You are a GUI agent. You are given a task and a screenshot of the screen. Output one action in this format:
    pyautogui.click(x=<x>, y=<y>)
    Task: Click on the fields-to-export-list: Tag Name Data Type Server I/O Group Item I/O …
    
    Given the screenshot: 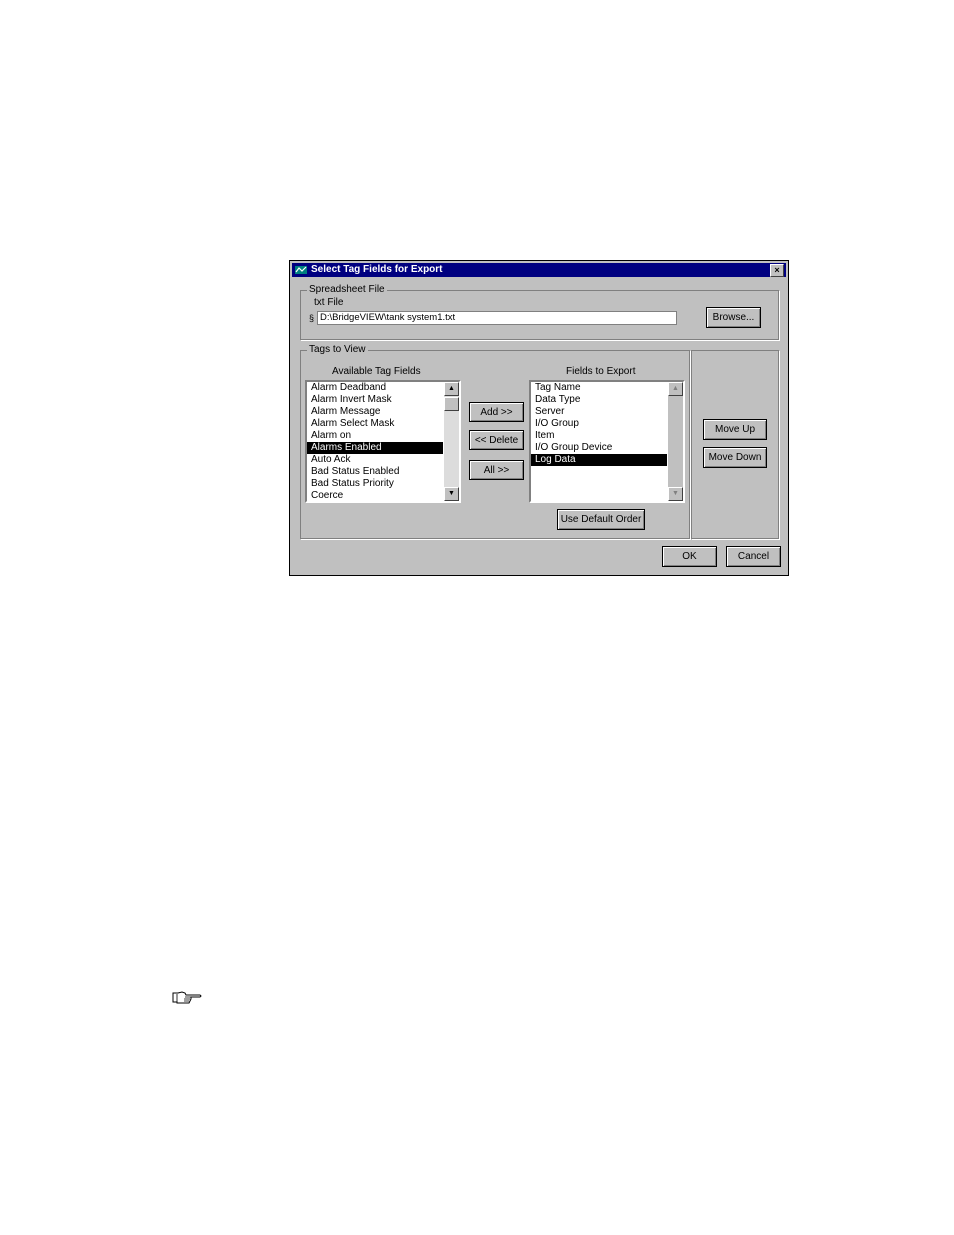 What is the action you would take?
    pyautogui.click(x=607, y=441)
    